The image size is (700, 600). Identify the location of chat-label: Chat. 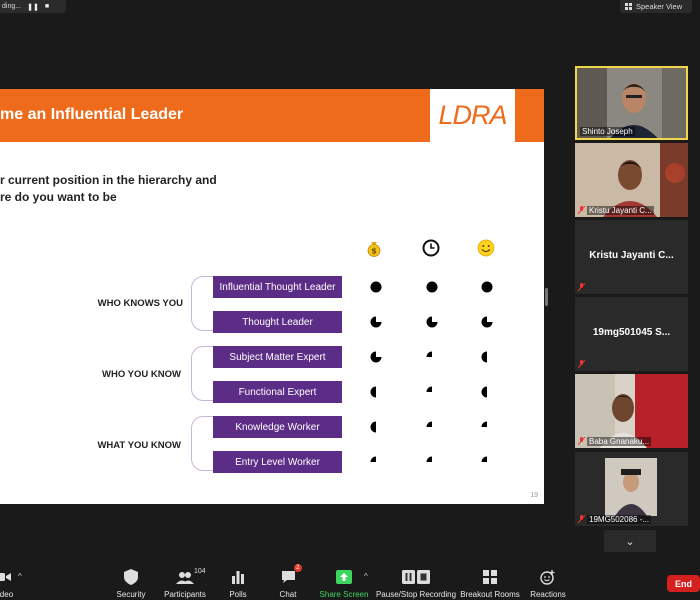
(288, 594).